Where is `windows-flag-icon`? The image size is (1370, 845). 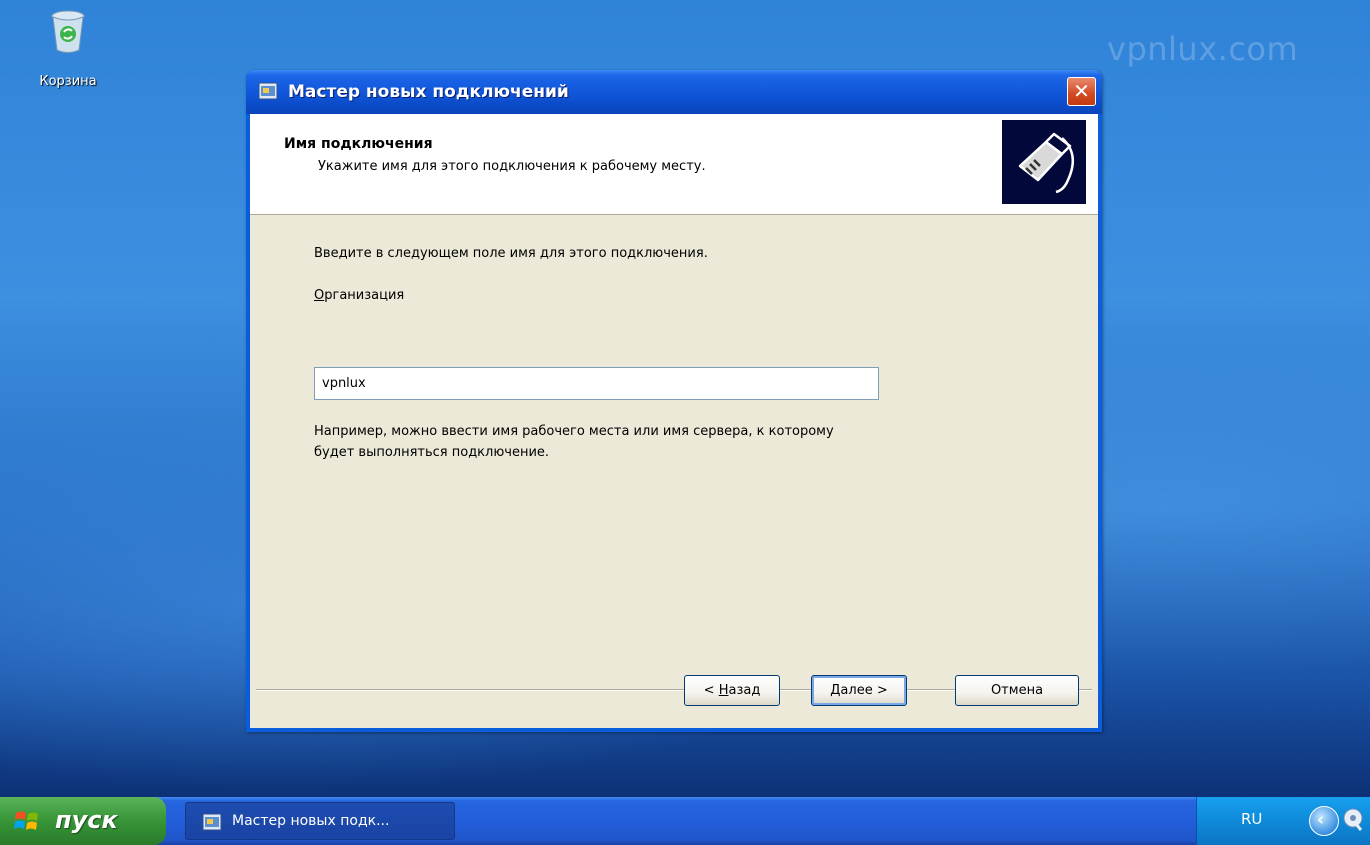
windows-flag-icon is located at coordinates (27, 821).